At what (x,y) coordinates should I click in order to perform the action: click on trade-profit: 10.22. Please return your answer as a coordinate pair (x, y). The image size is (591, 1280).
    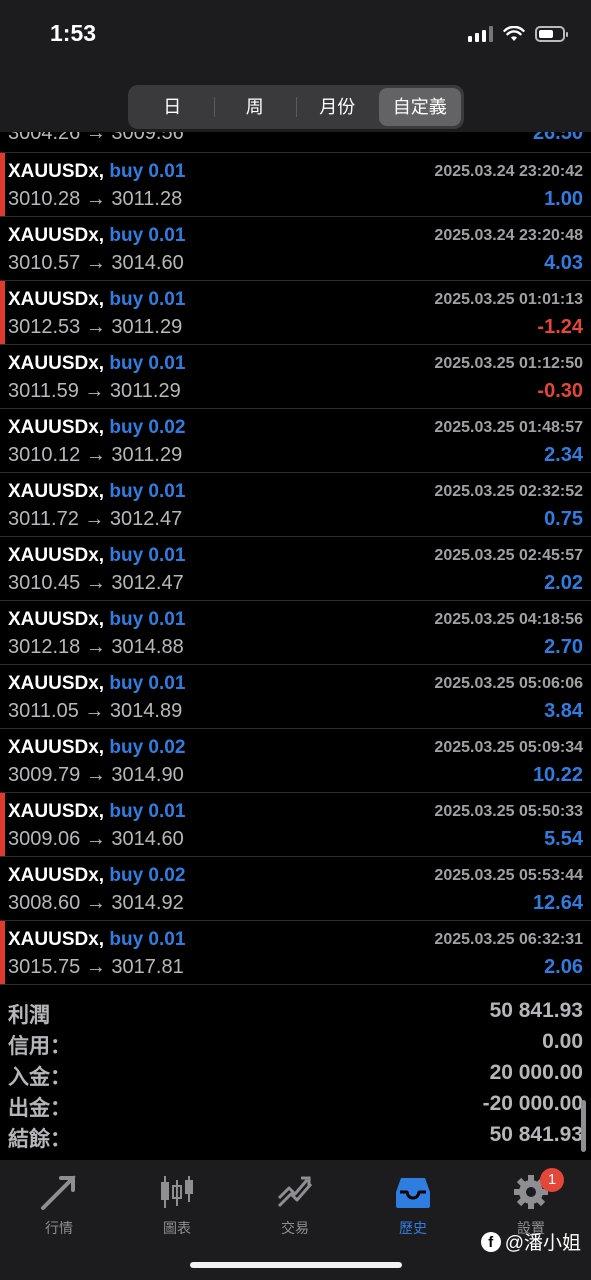
    Looking at the image, I should click on (557, 775).